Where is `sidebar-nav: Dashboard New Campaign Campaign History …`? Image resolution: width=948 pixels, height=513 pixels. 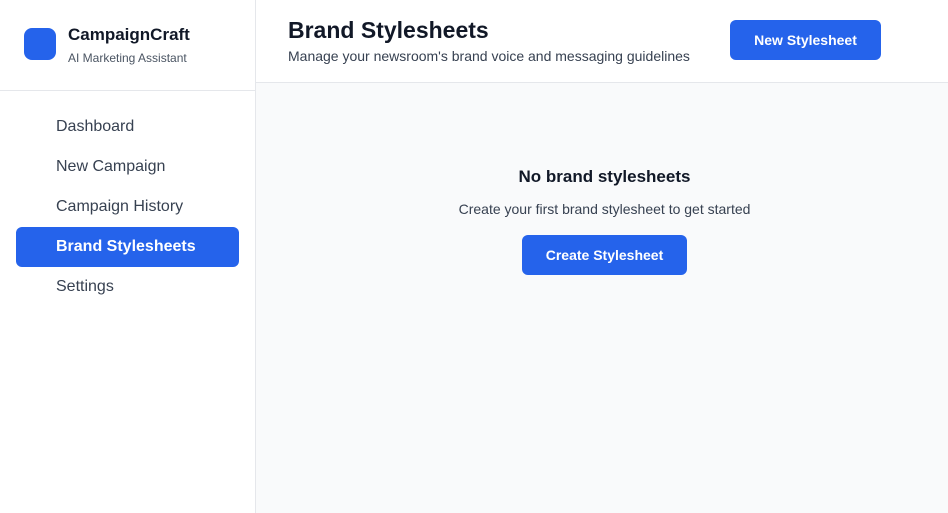
sidebar-nav: Dashboard New Campaign Campaign History … is located at coordinates (127, 207).